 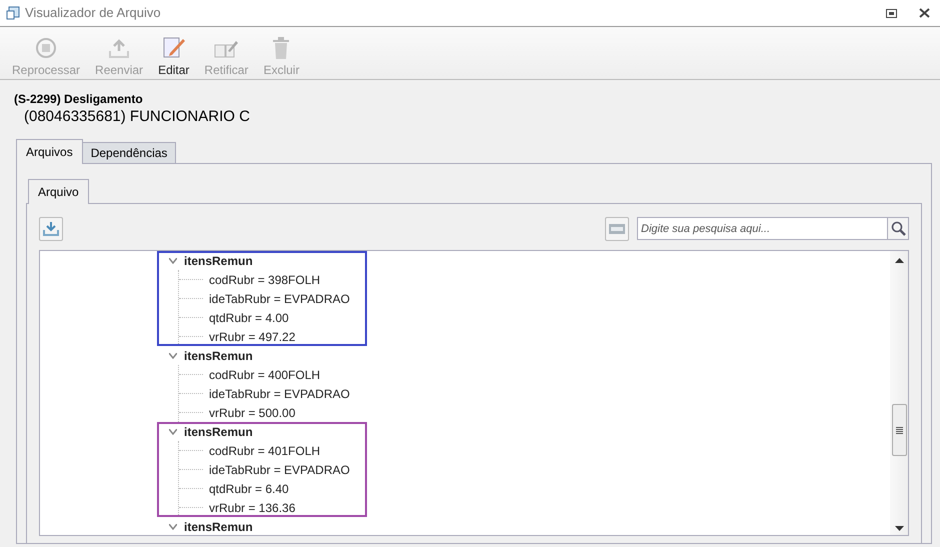 What do you see at coordinates (924, 13) in the screenshot?
I see `close-icon` at bounding box center [924, 13].